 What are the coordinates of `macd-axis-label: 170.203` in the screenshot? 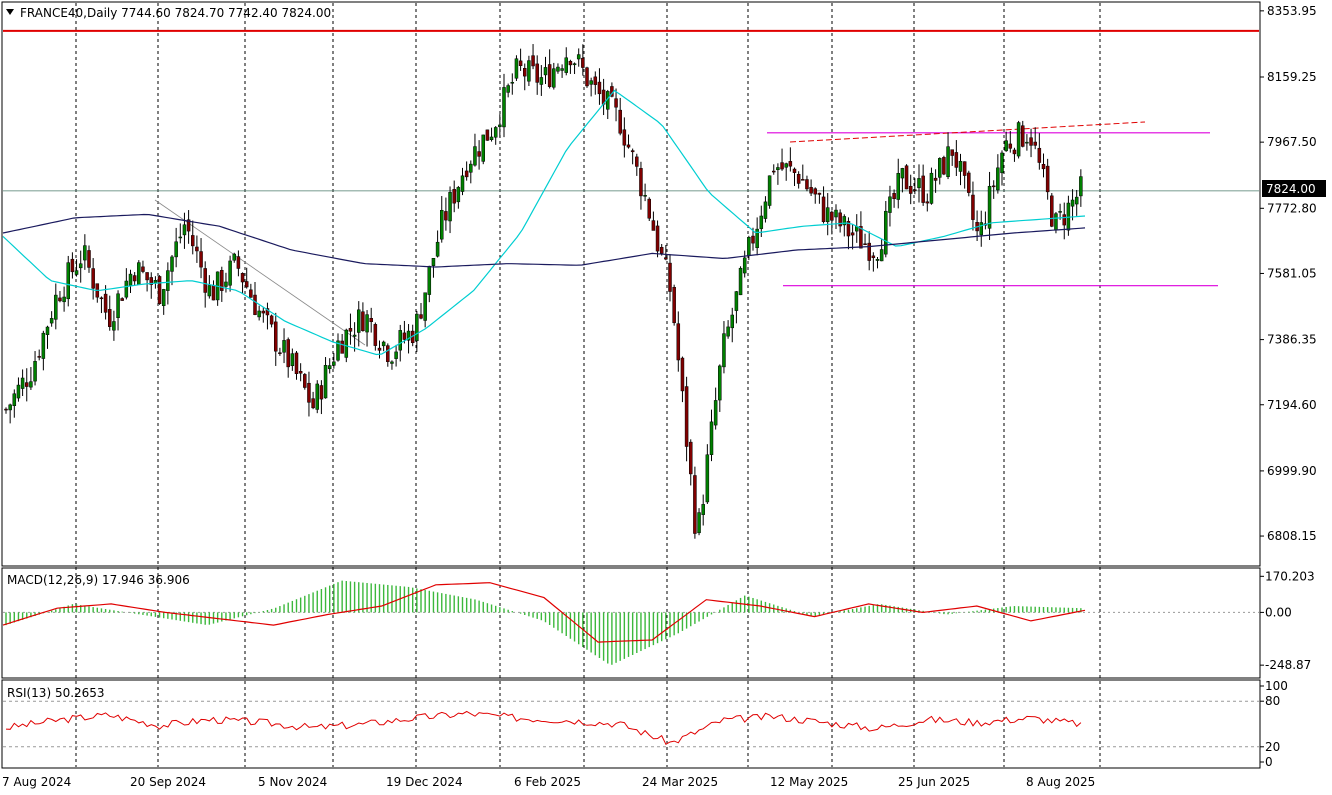 It's located at (1290, 576).